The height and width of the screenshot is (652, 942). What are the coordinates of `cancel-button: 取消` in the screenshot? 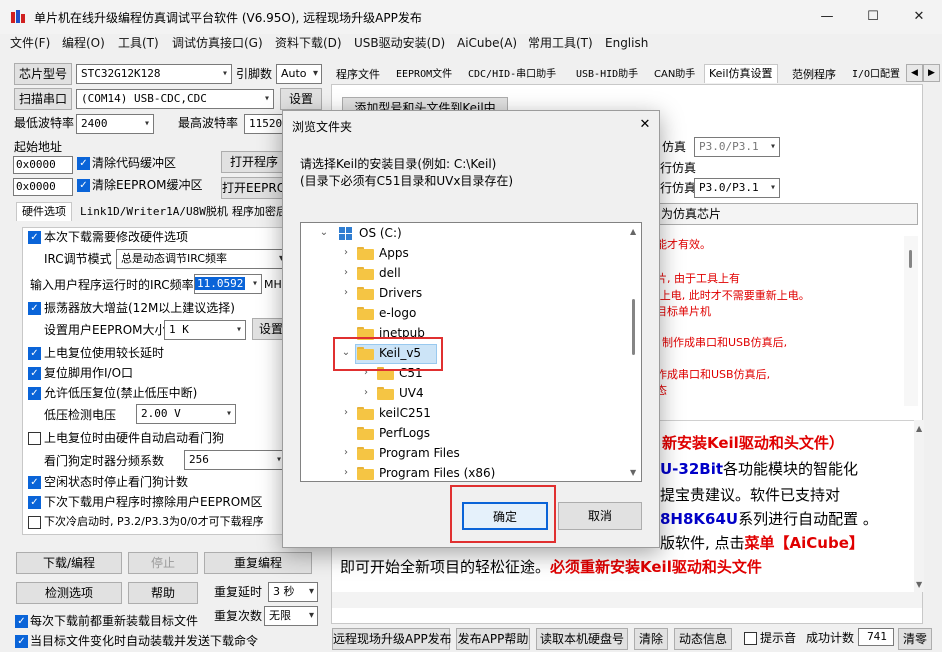 It's located at (600, 516).